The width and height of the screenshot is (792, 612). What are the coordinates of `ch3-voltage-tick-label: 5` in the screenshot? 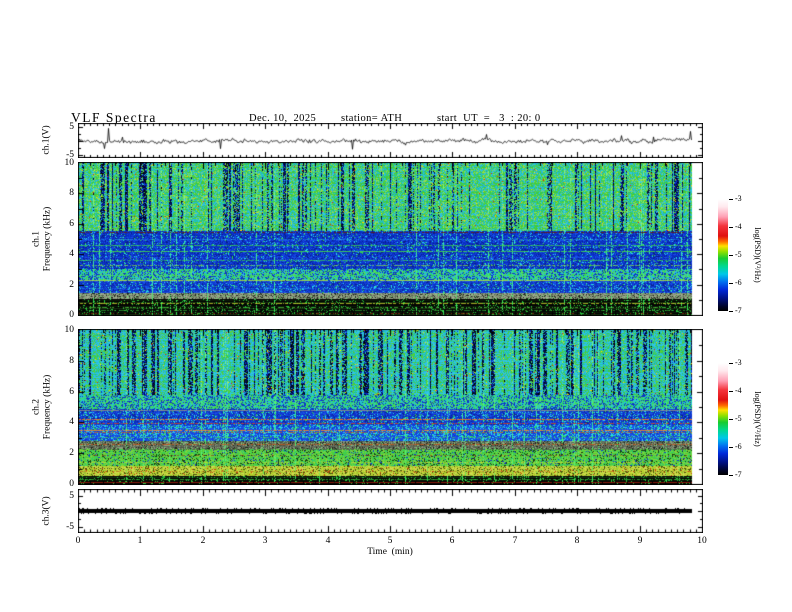 It's located at (71, 496).